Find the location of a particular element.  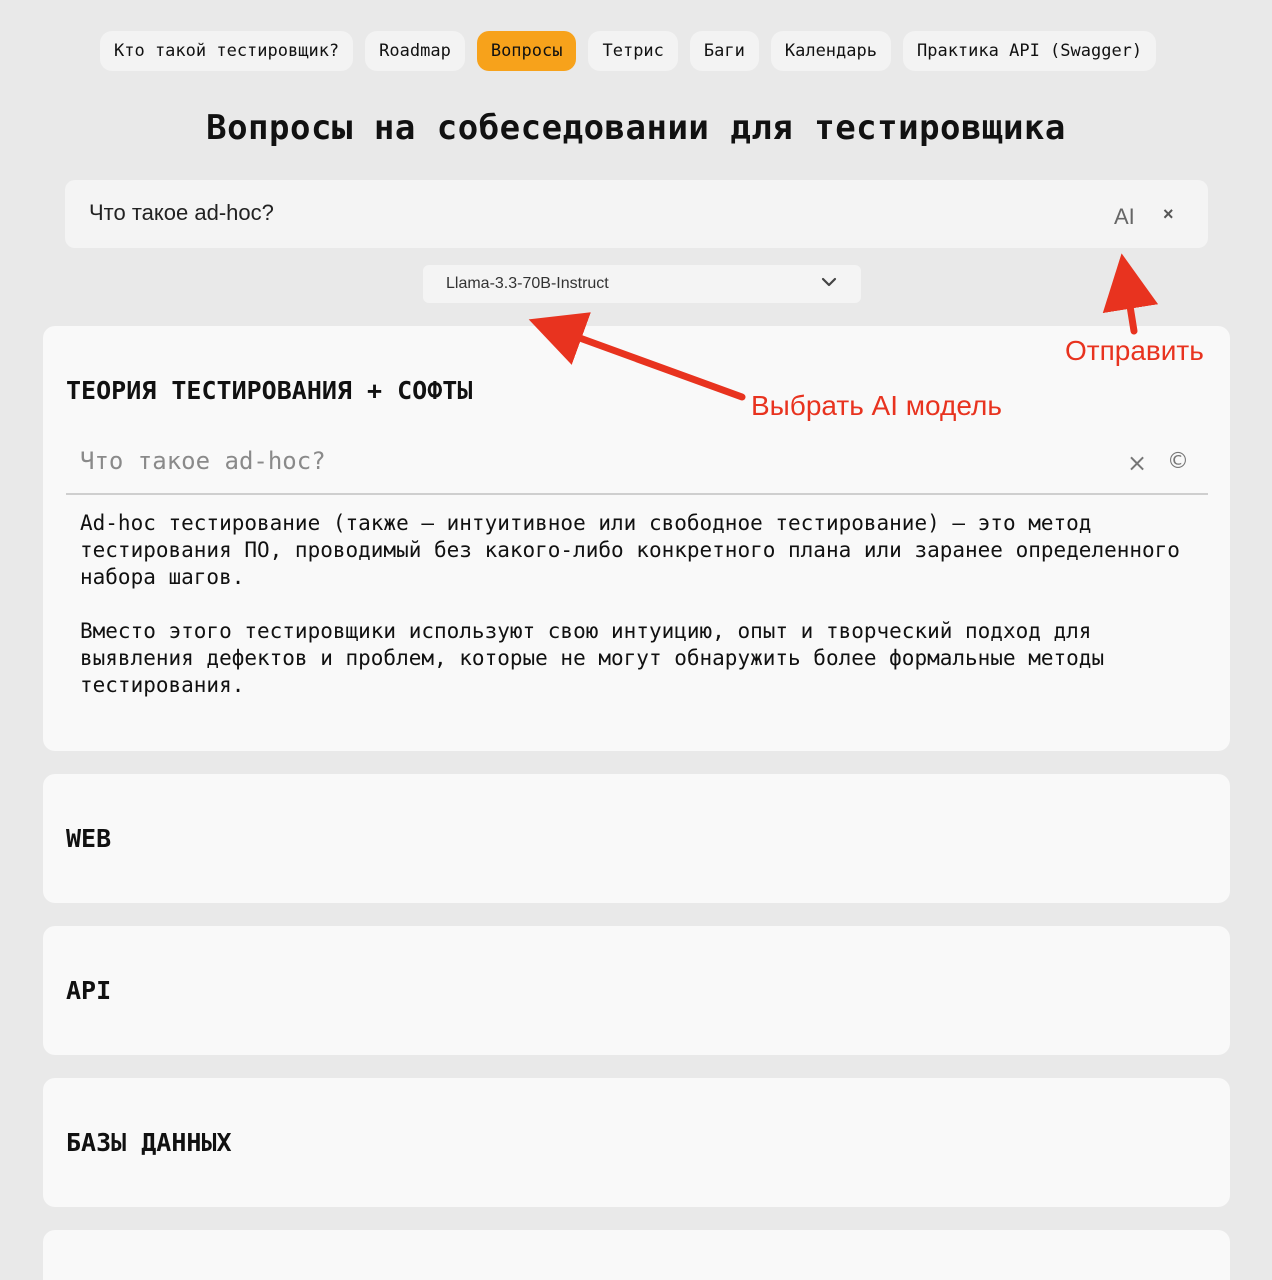

close-icon: × is located at coordinates (1137, 463).